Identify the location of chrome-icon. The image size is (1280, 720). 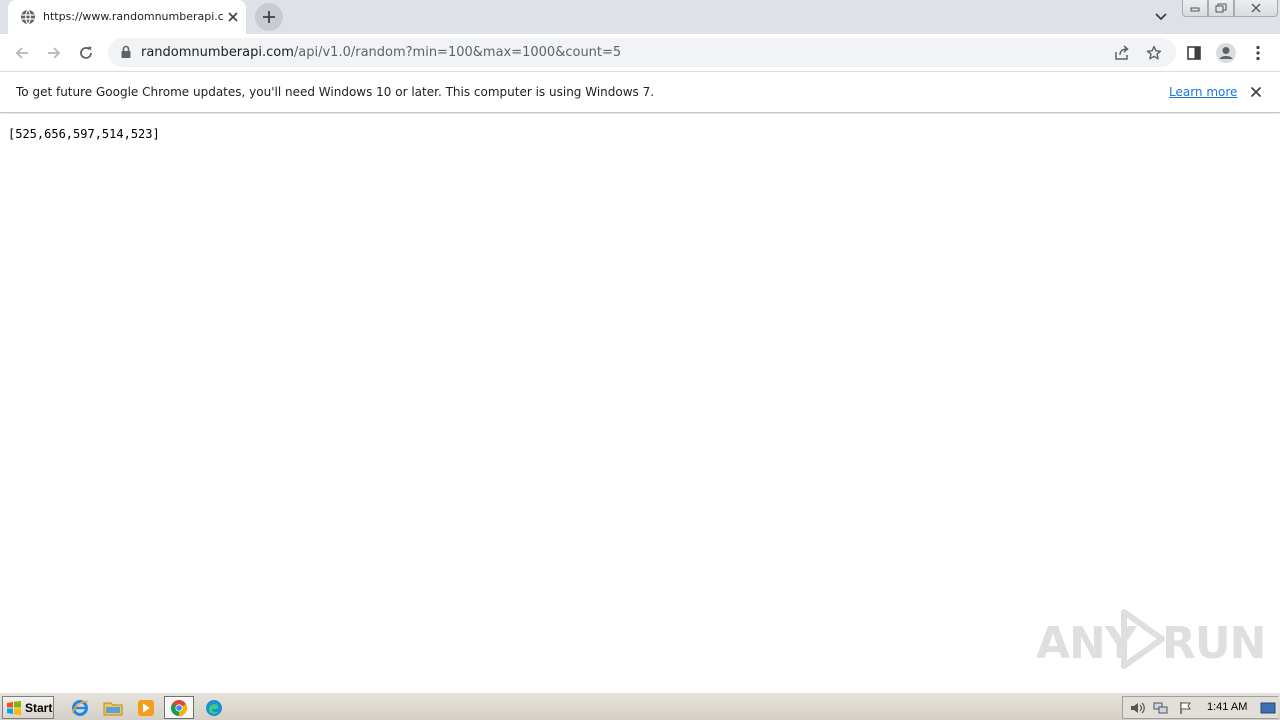
(179, 707).